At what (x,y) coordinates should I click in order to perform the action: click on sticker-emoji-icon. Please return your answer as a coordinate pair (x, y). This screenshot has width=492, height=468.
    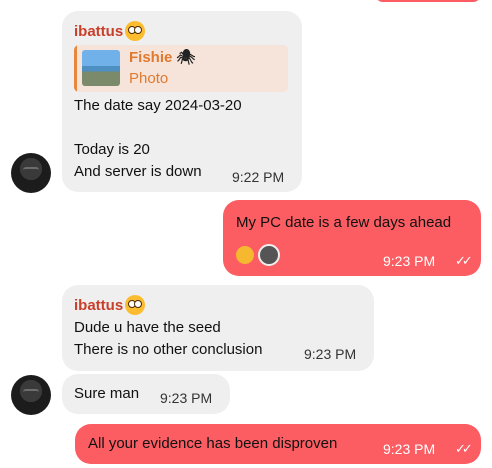
    Looking at the image, I should click on (269, 255).